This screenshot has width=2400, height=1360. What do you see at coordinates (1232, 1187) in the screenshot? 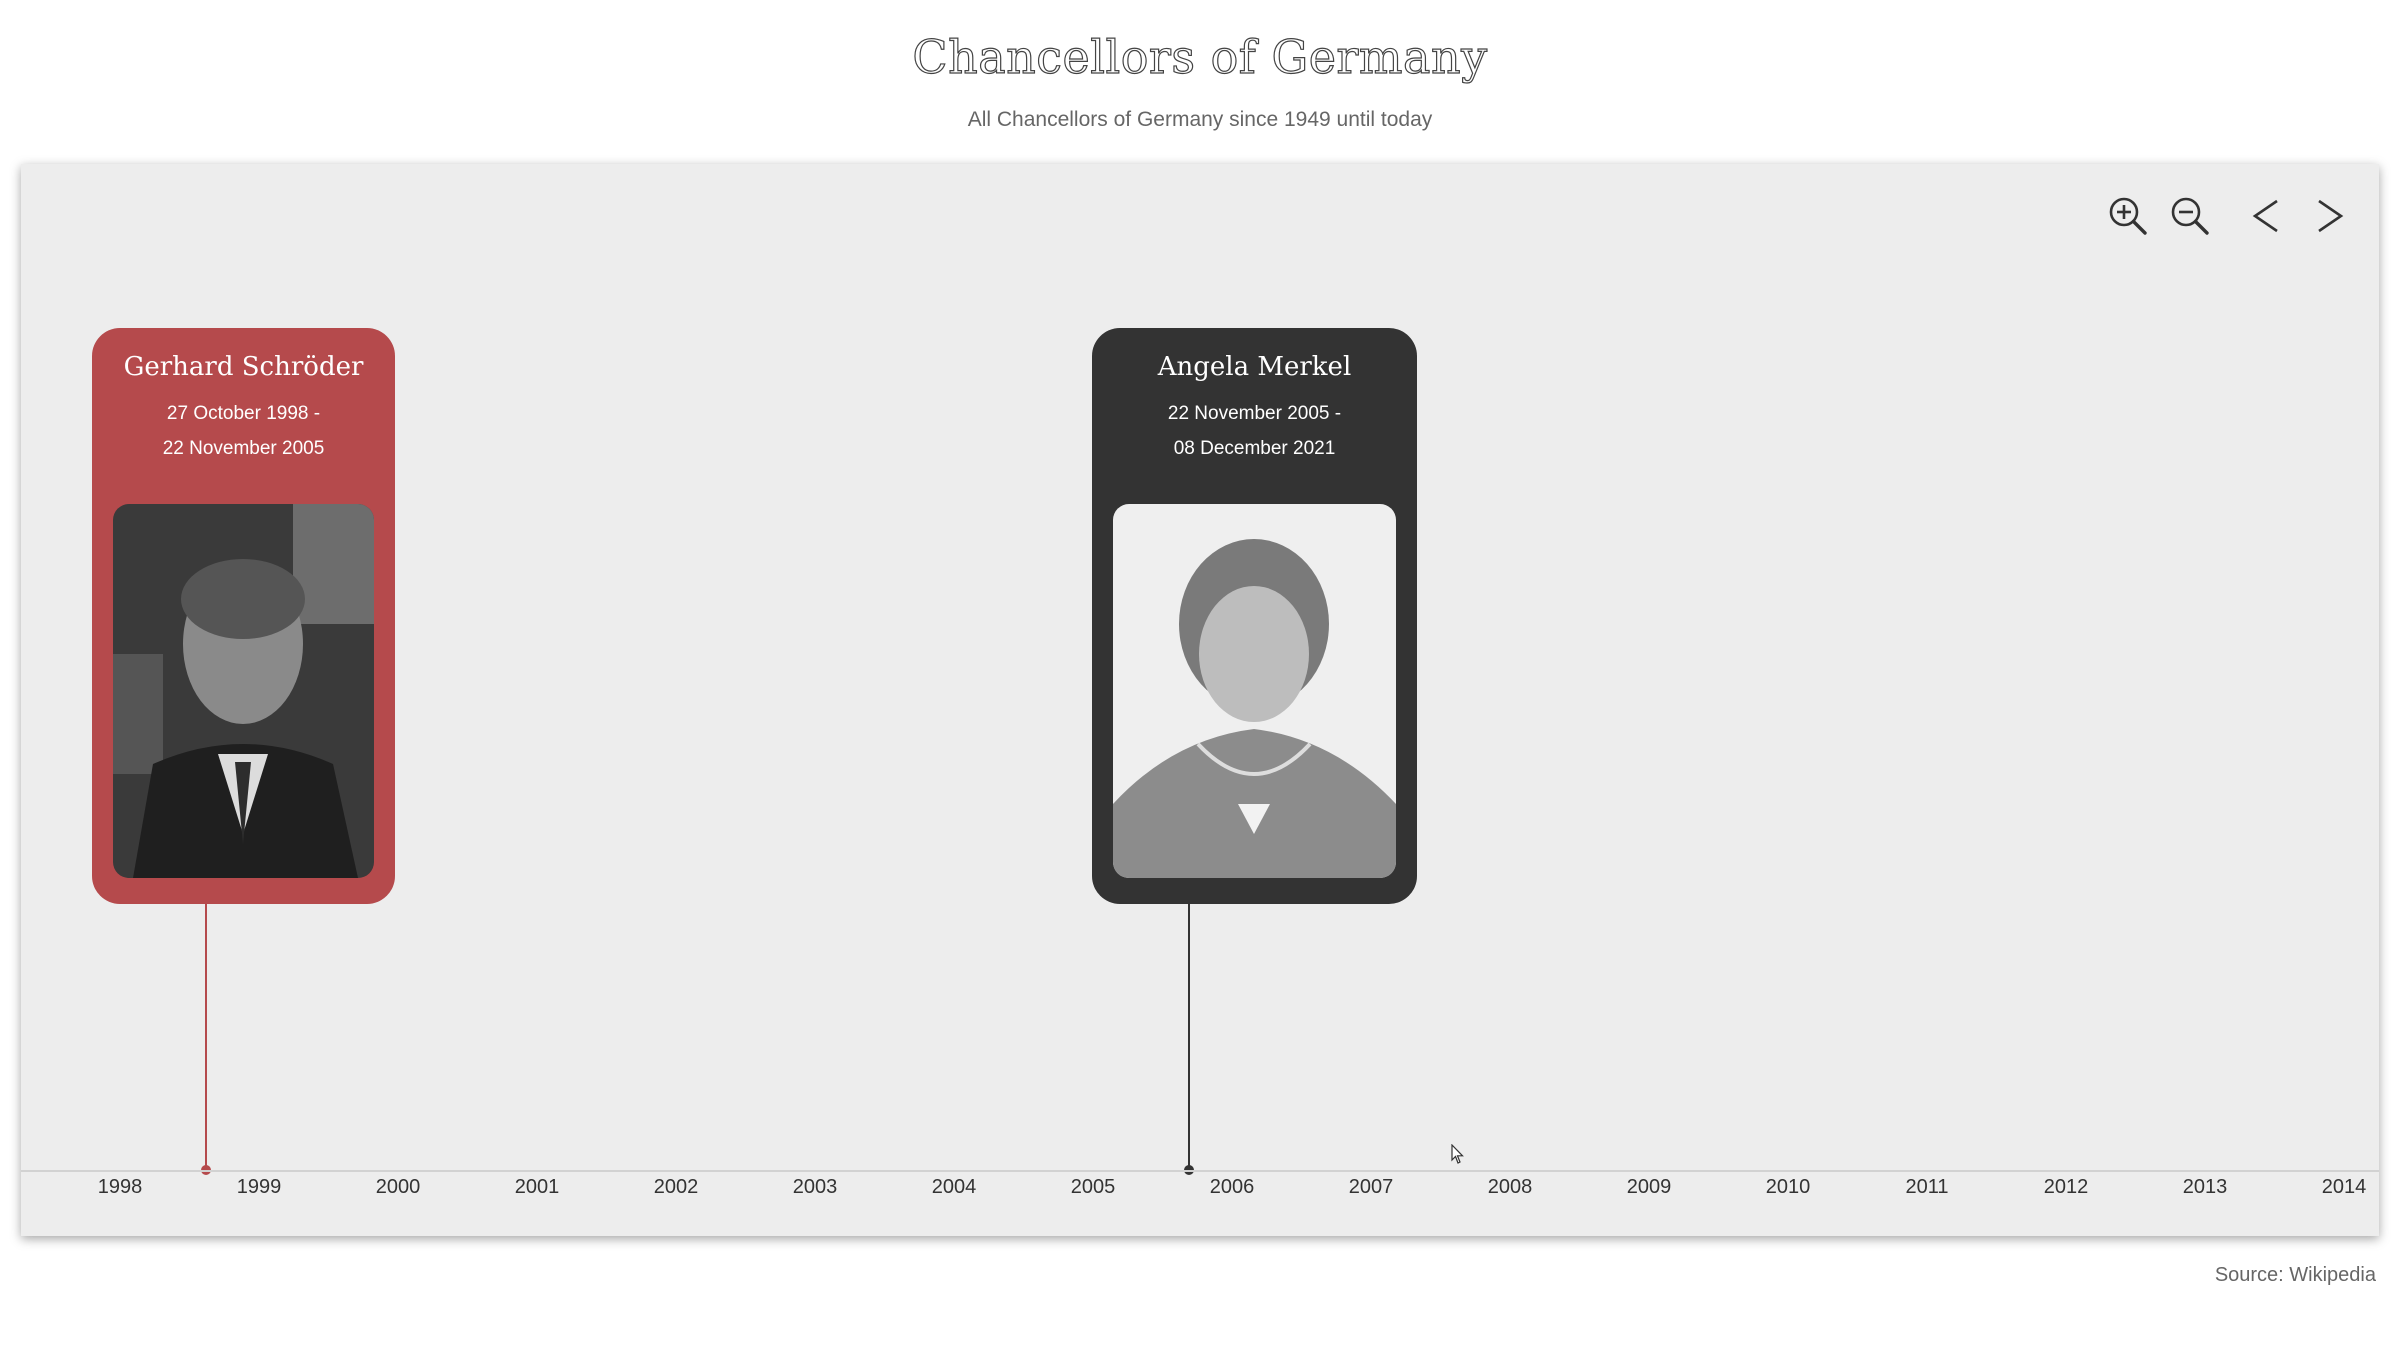
I see `year-tick-label: 2006` at bounding box center [1232, 1187].